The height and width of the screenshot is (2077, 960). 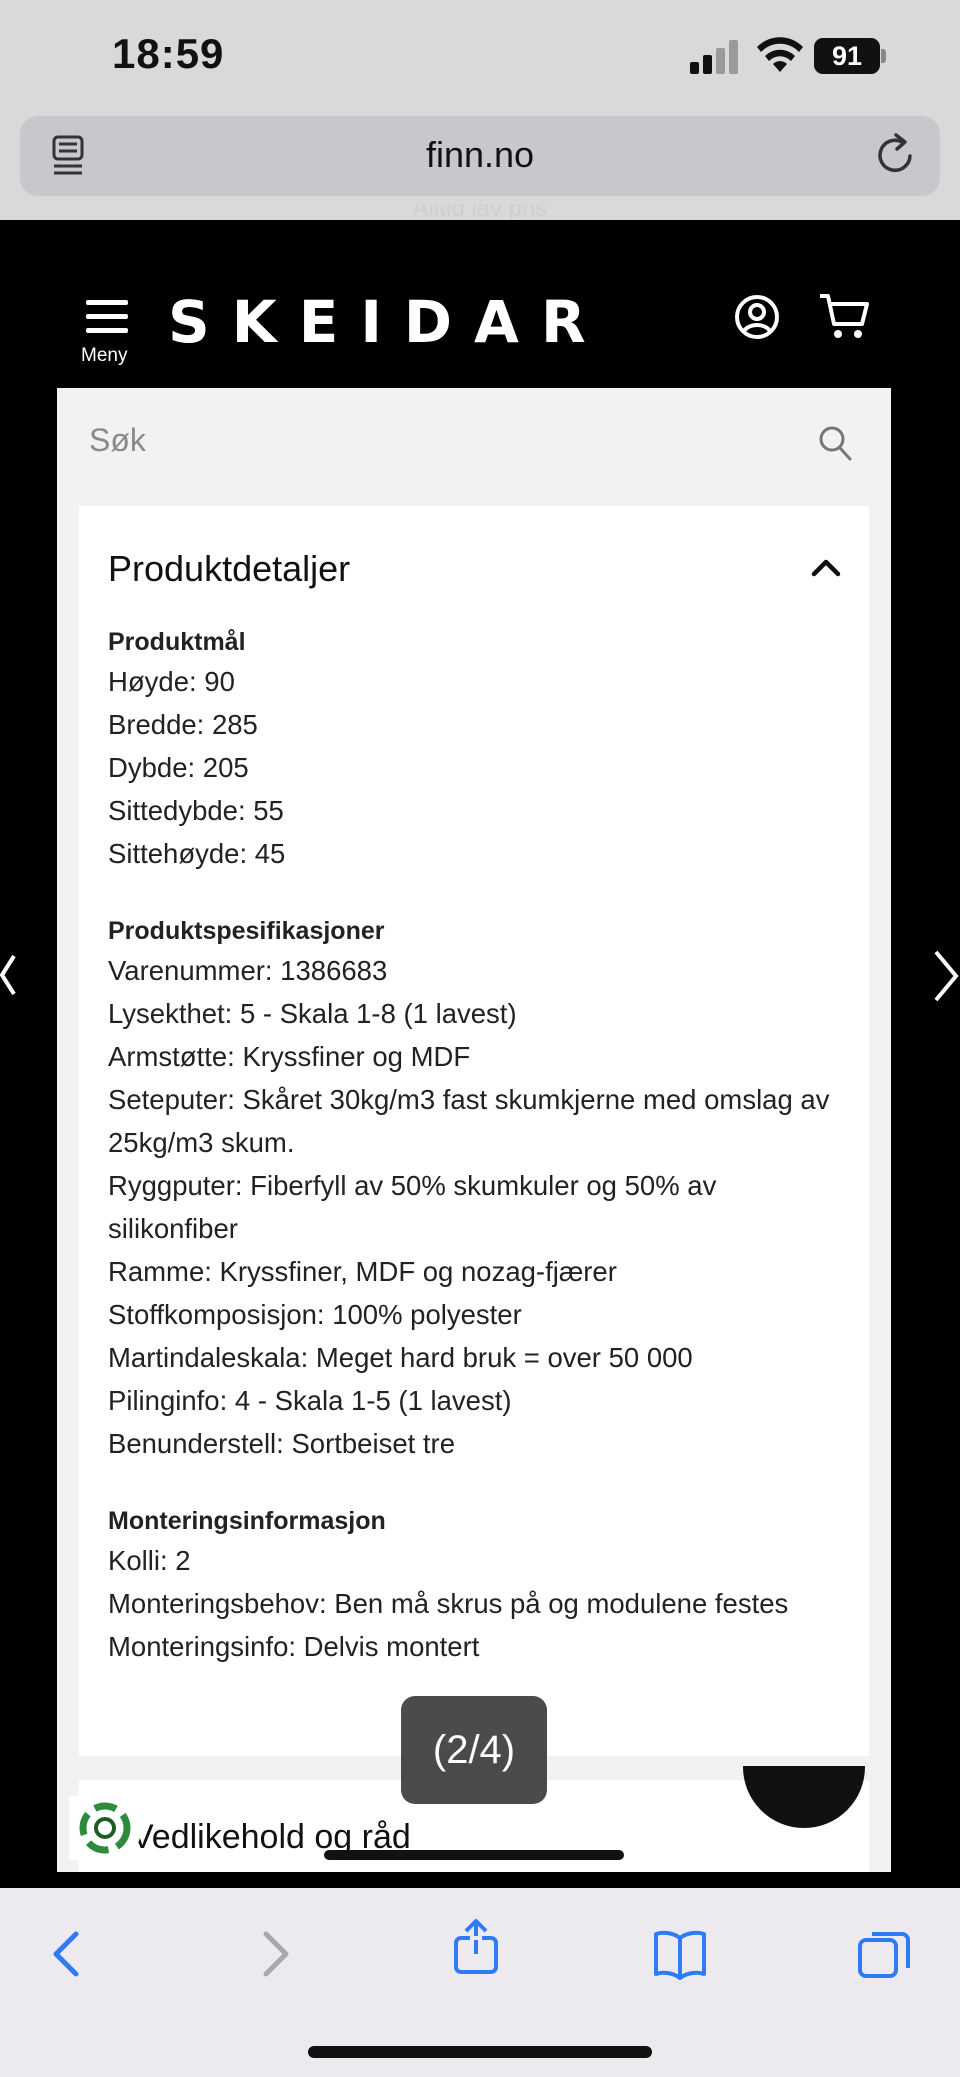 What do you see at coordinates (474, 443) in the screenshot?
I see `search-bar: Søk` at bounding box center [474, 443].